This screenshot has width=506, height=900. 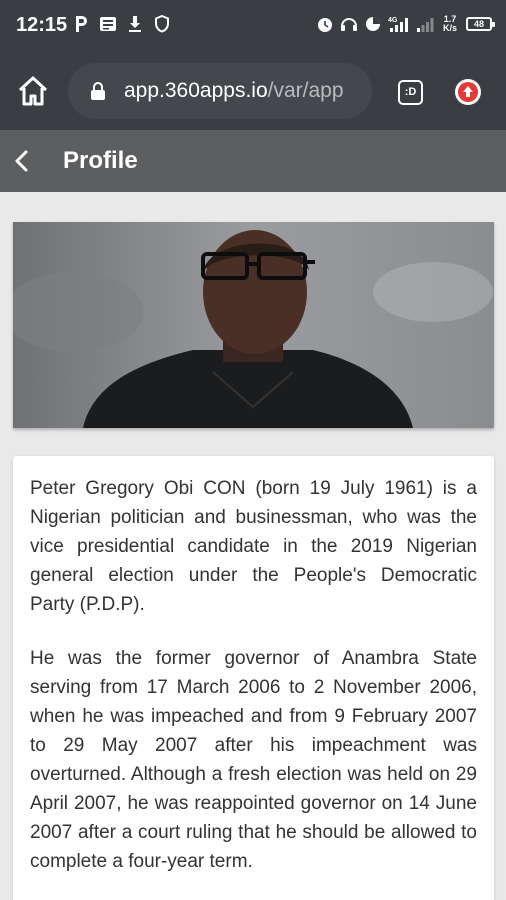 I want to click on lock-icon, so click(x=98, y=91).